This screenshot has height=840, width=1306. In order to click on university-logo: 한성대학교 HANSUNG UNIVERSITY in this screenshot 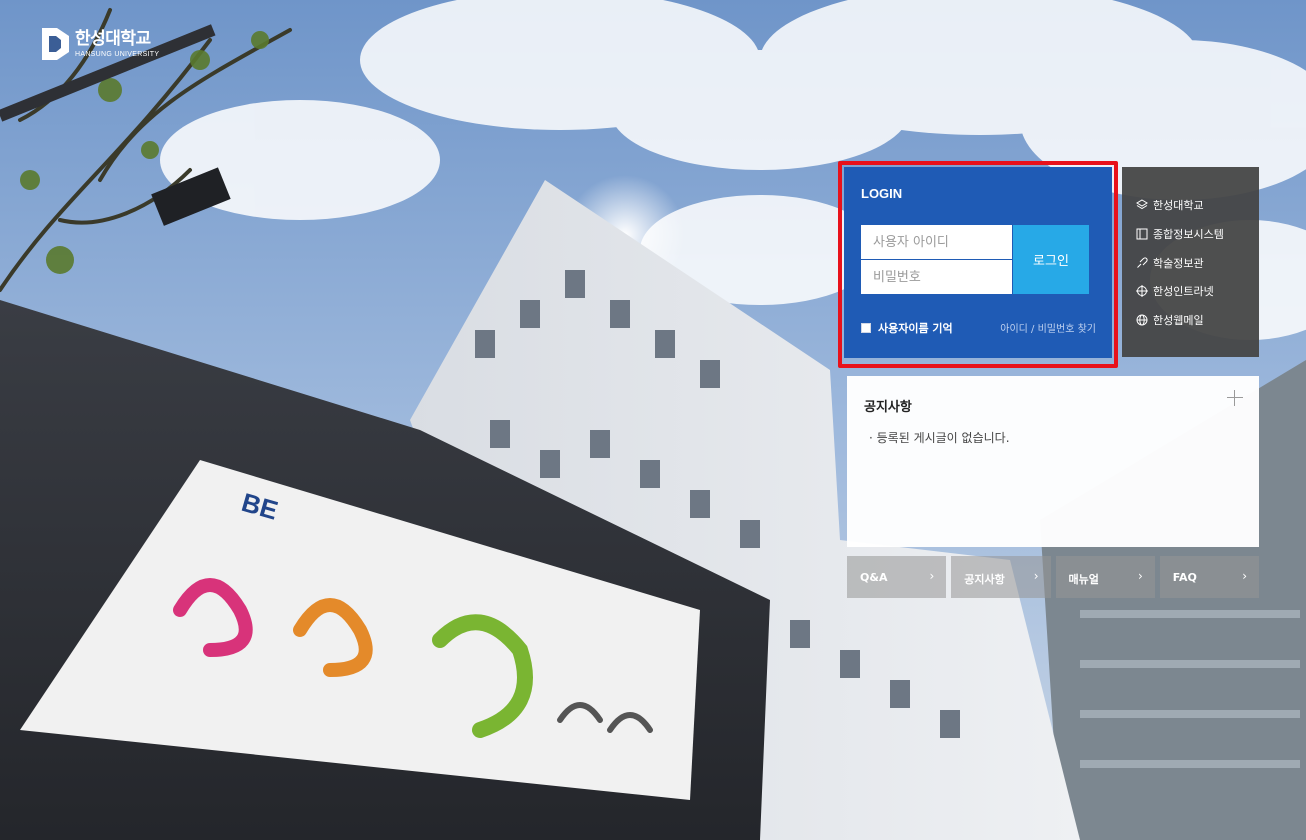, I will do `click(100, 44)`.